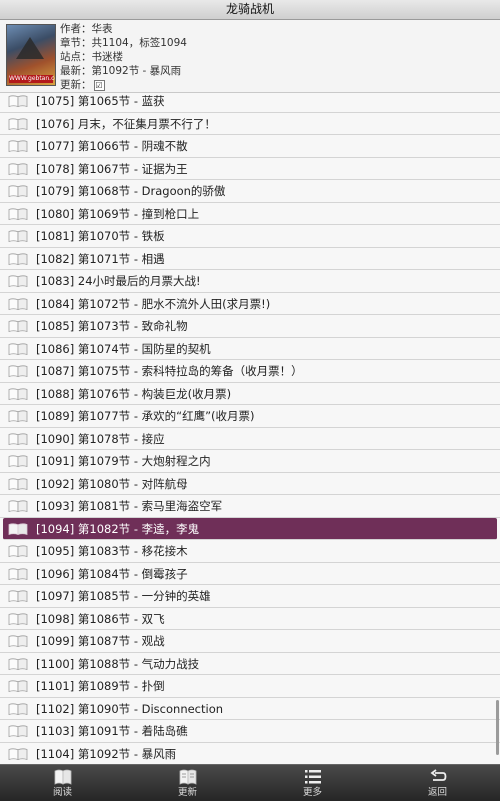 Image resolution: width=500 pixels, height=801 pixels. Describe the element at coordinates (250, 169) in the screenshot. I see `chapter-item: [1078] 第1067节 - 证据为王` at that location.